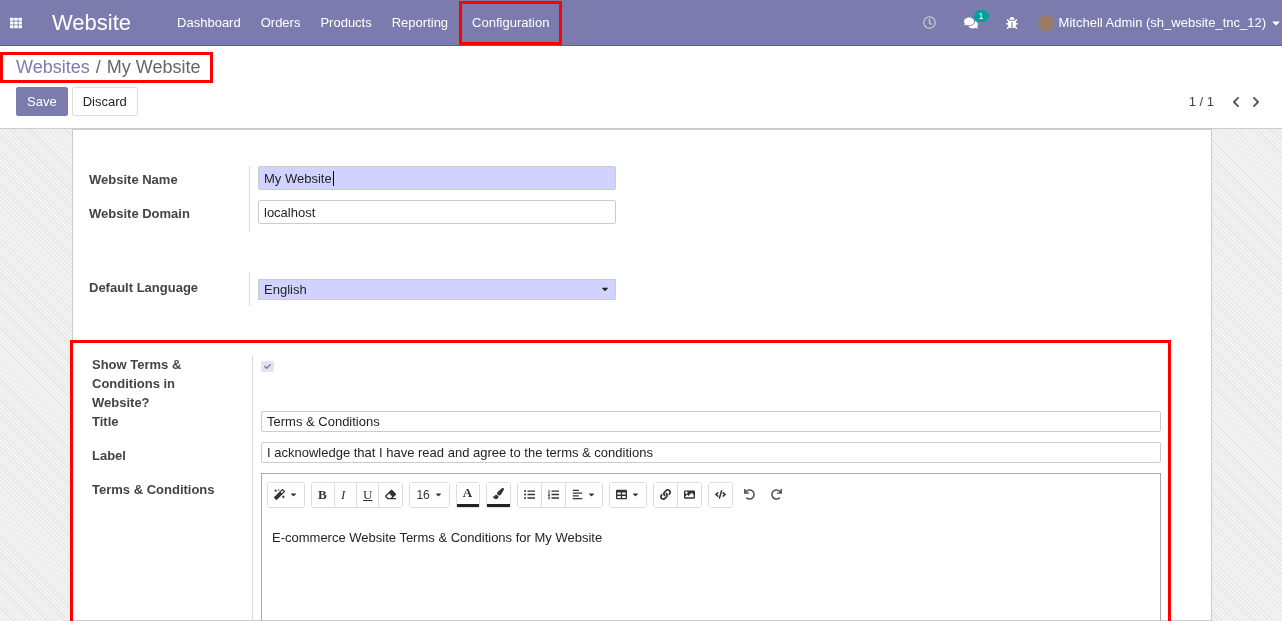 Image resolution: width=1282 pixels, height=621 pixels. What do you see at coordinates (106, 422) in the screenshot?
I see `field-label: Title` at bounding box center [106, 422].